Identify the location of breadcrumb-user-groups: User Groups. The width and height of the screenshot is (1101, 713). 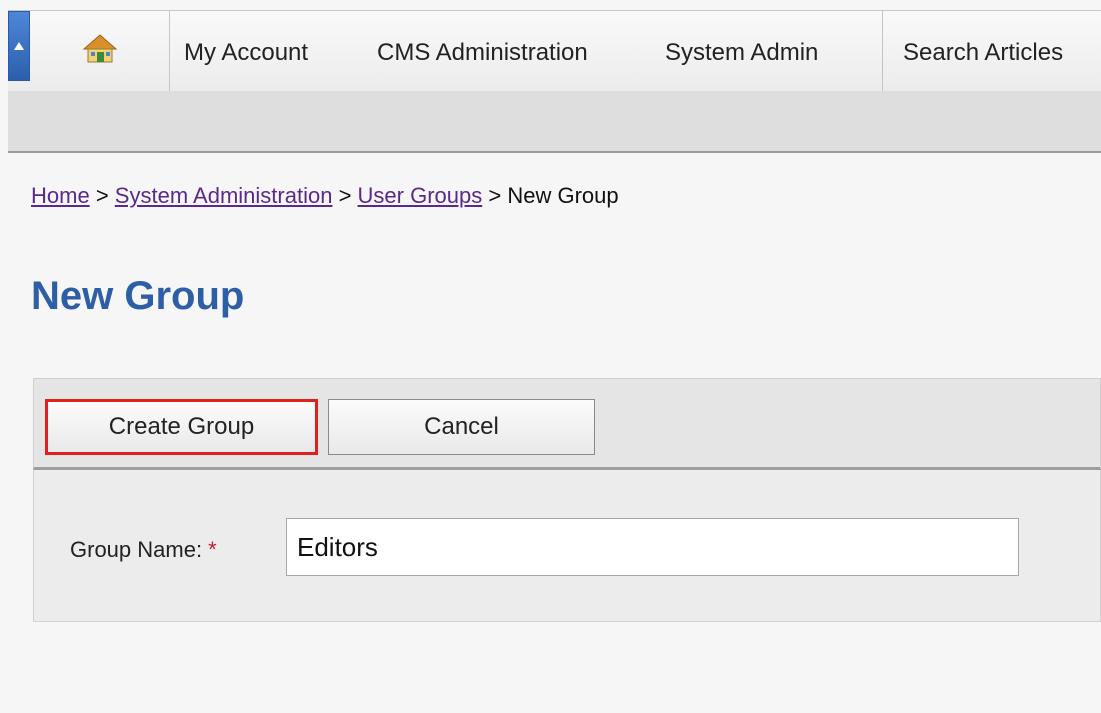
(420, 195).